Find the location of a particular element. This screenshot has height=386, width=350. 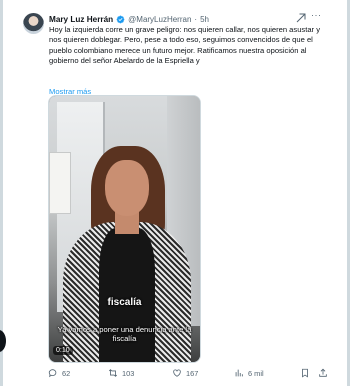

repost-button: 103 is located at coordinates (121, 373).